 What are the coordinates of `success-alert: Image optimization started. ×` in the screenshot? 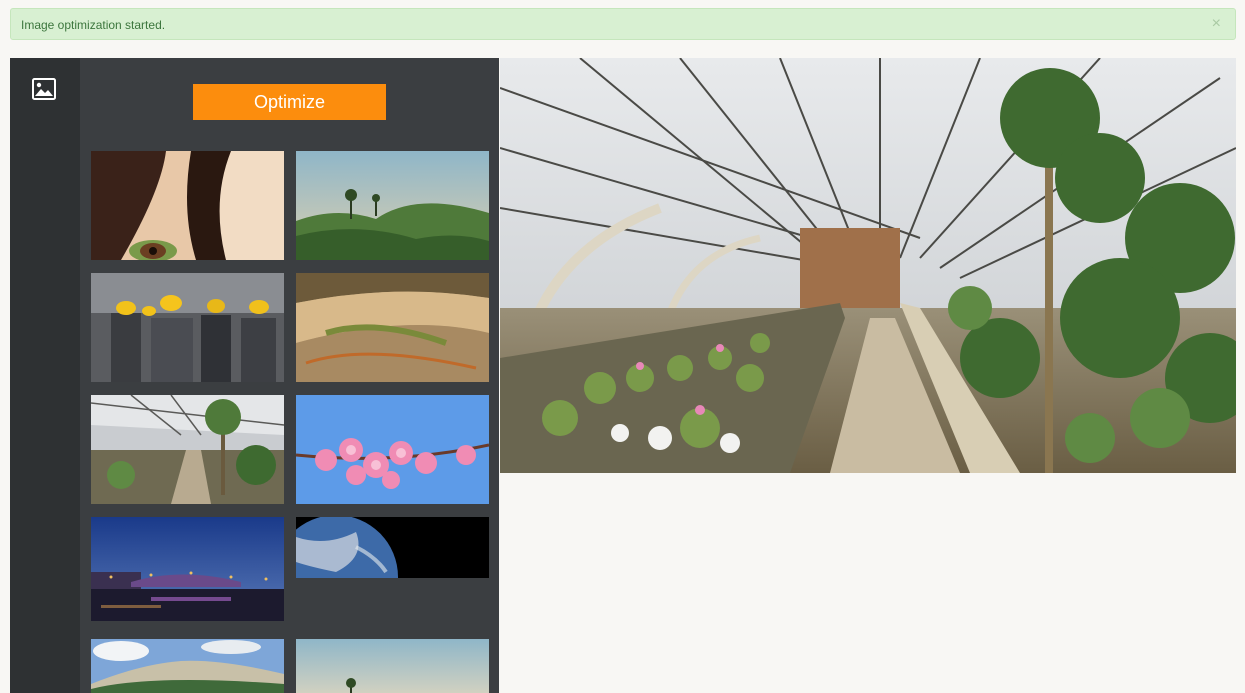 It's located at (623, 24).